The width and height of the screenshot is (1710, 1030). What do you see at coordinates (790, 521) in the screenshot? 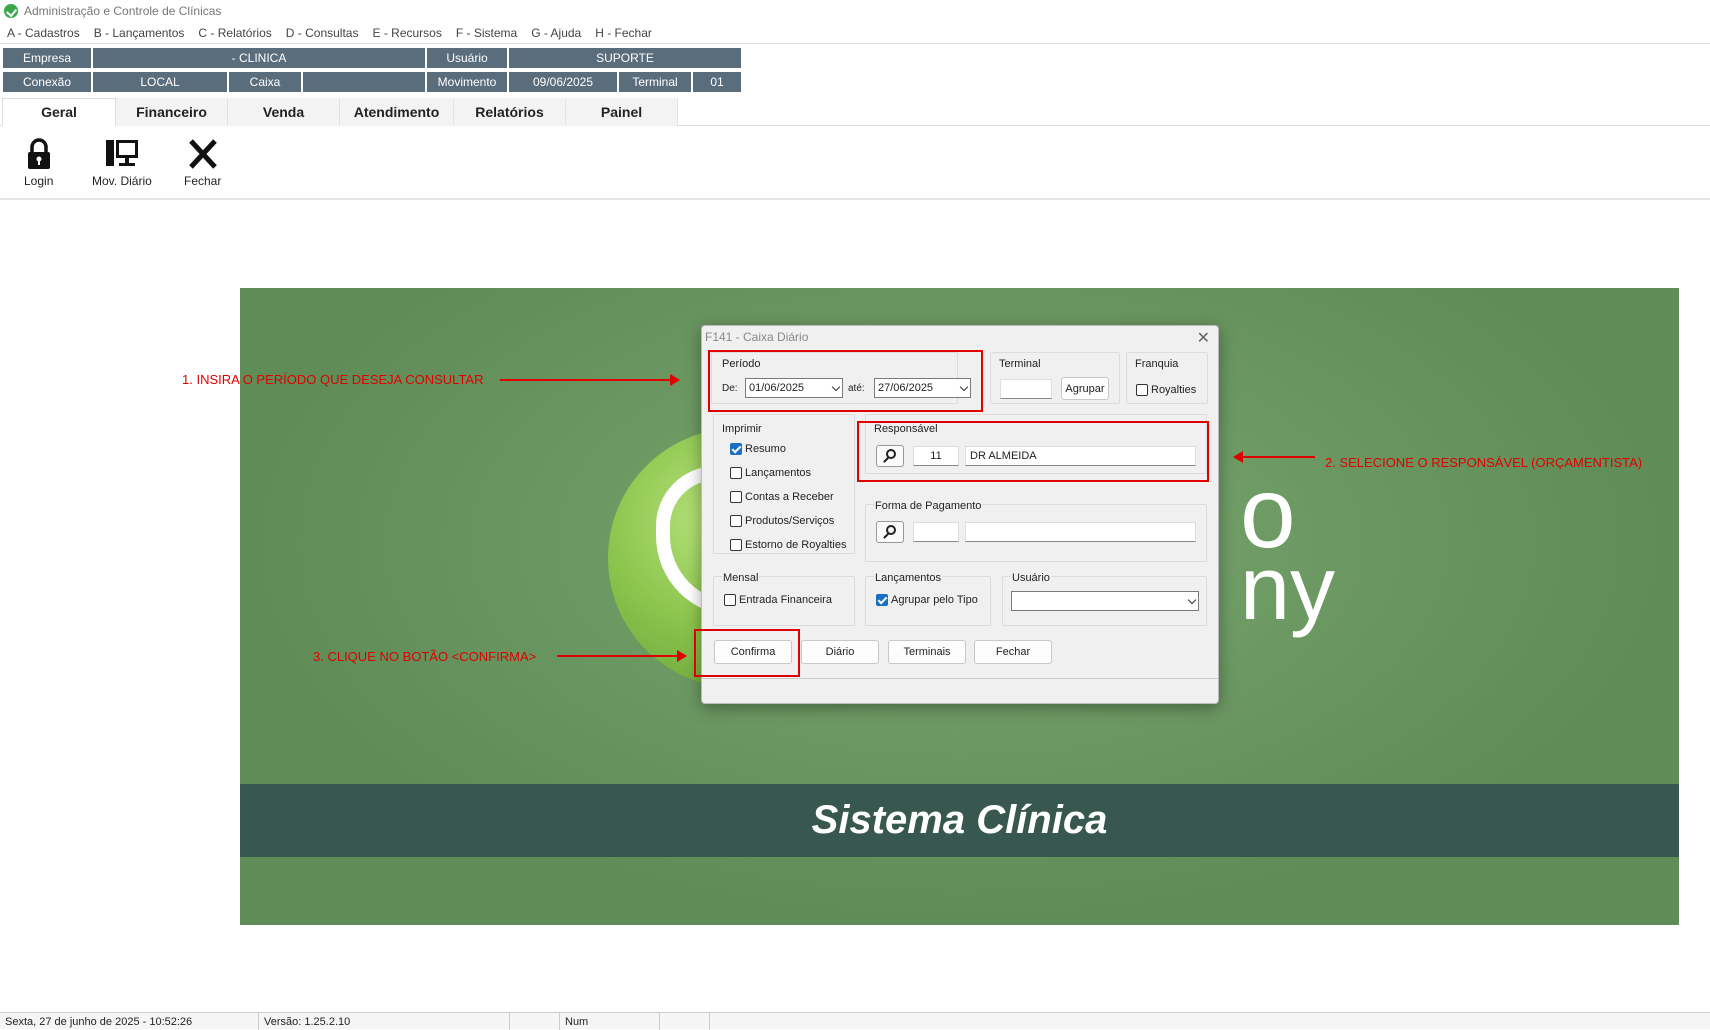
I see `produtos-servicos-label: Produtos/Serviços` at bounding box center [790, 521].